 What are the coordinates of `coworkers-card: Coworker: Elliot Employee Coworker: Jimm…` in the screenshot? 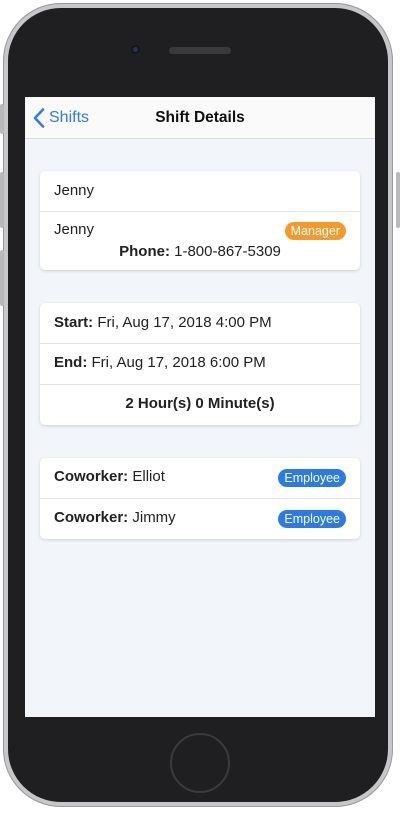 It's located at (200, 498).